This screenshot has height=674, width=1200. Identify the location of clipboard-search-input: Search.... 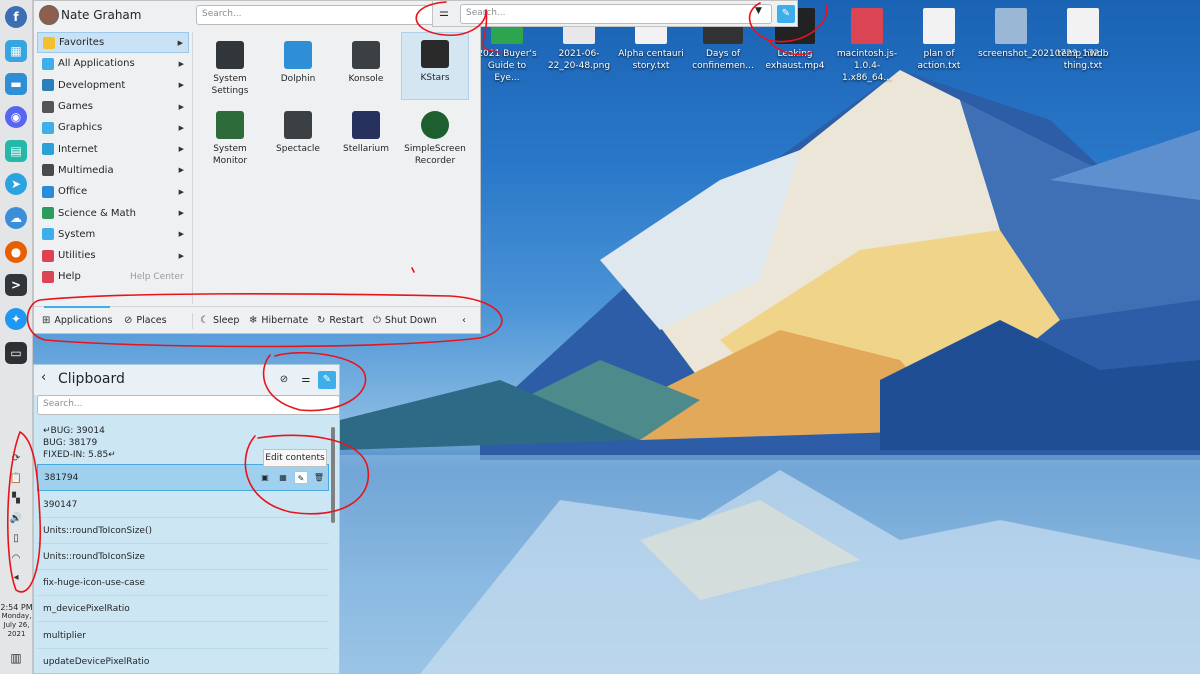
(188, 405).